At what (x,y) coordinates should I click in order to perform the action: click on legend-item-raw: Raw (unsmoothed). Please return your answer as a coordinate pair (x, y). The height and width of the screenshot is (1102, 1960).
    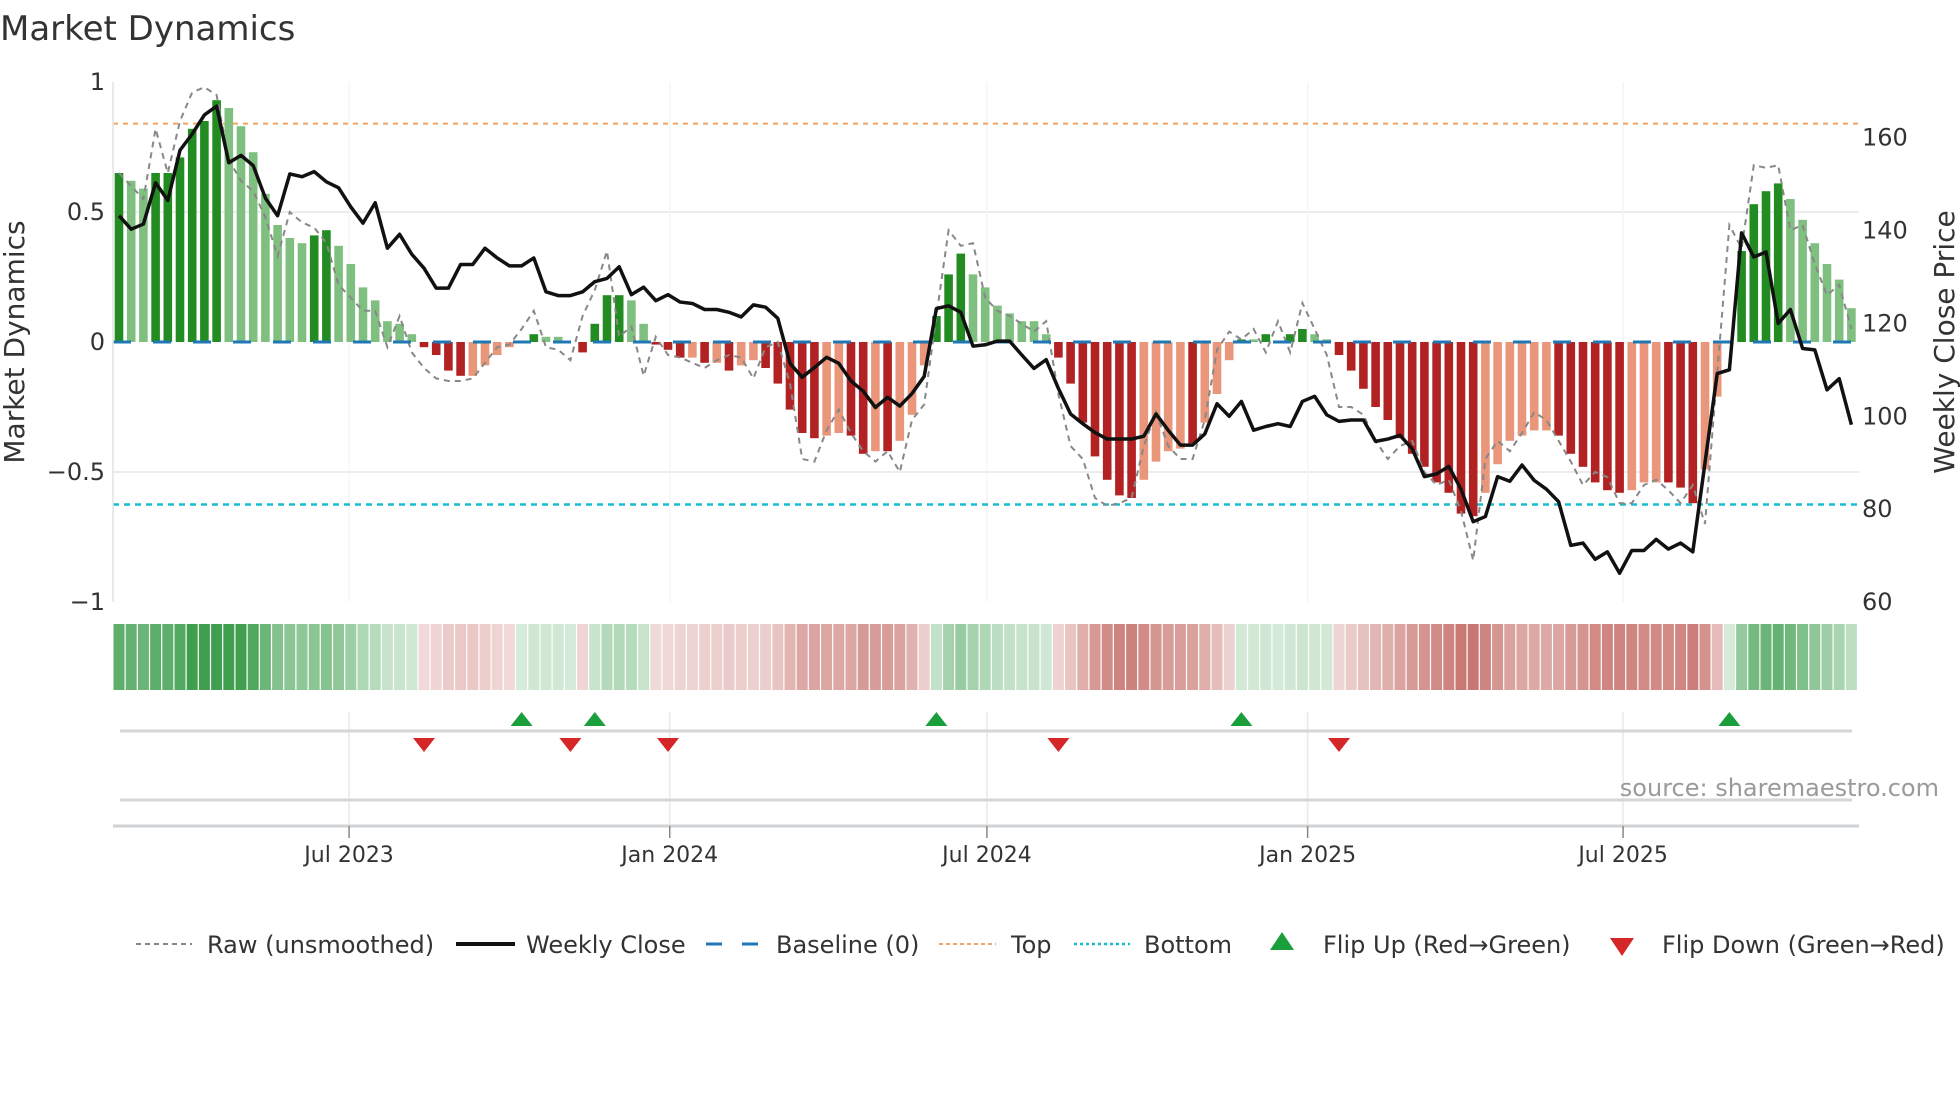
    Looking at the image, I should click on (285, 945).